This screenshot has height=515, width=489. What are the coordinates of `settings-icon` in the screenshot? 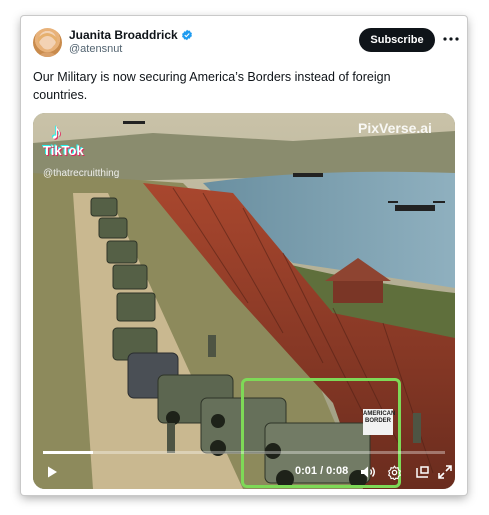 It's located at (394, 472).